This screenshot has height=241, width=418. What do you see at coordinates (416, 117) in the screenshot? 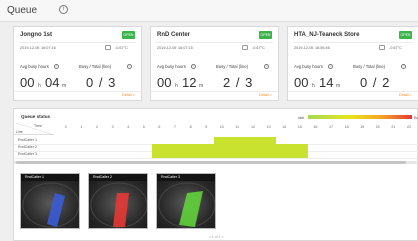
I see `legend-busy-label: Bu` at bounding box center [416, 117].